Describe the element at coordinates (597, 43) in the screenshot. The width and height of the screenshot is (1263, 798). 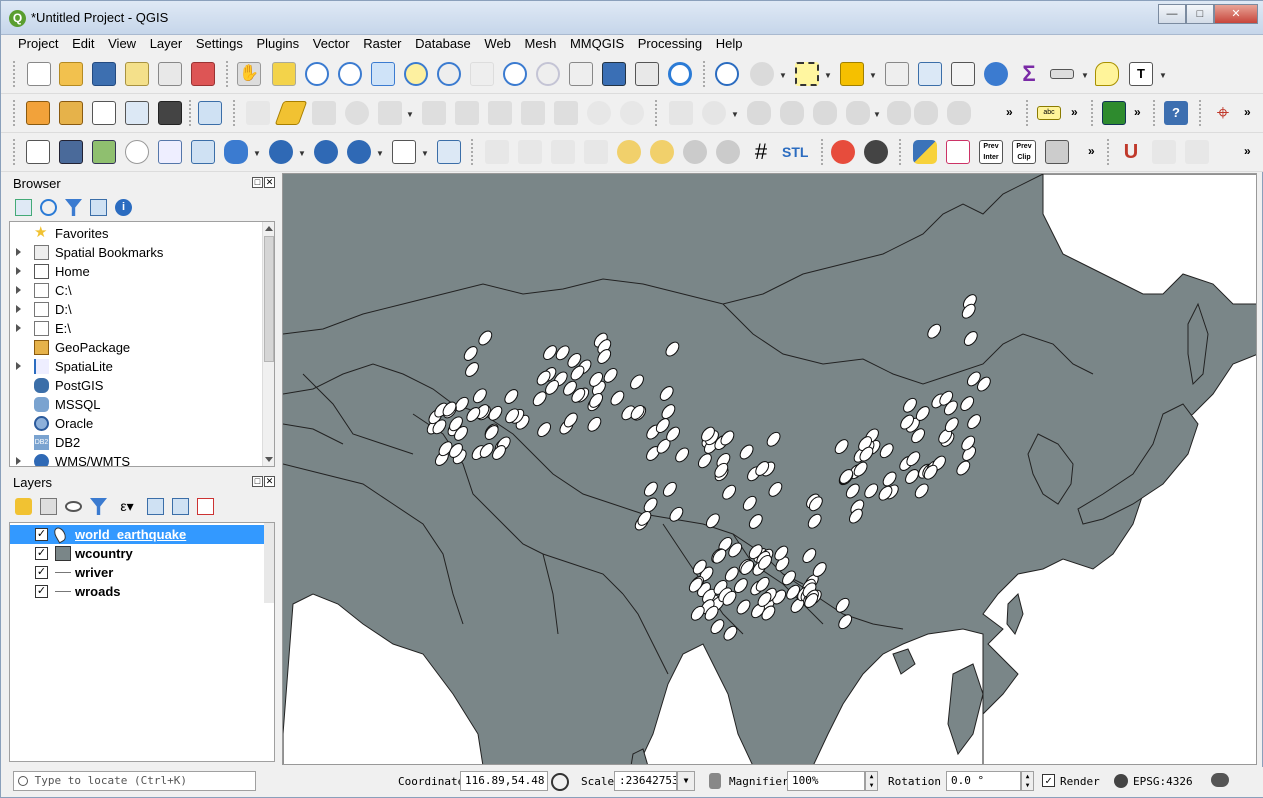
I see `menu-mmqgis: MMQGIS` at that location.